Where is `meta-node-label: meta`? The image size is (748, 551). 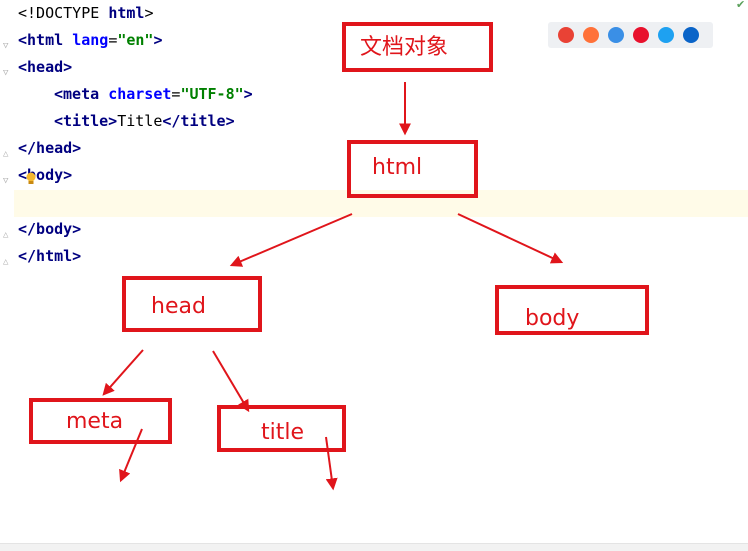
meta-node-label: meta is located at coordinates (94, 421).